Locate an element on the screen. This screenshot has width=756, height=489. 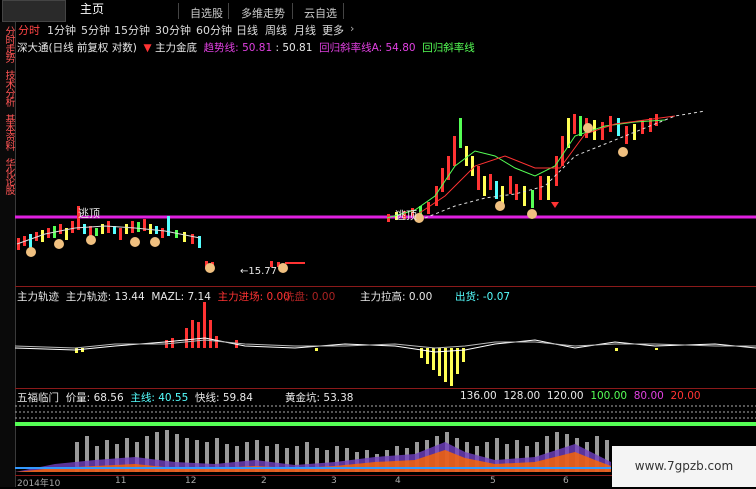
tab-30min: 30分钟 is located at coordinates (173, 30).